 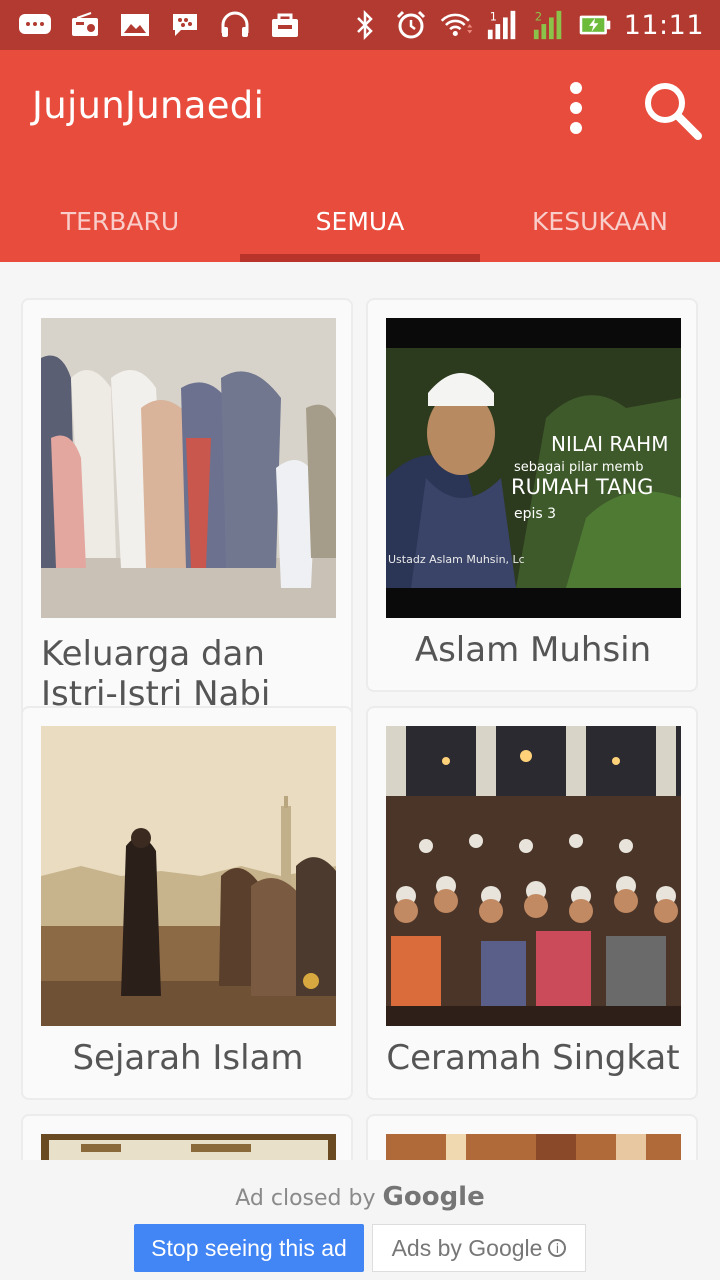 I want to click on wifi-icon, so click(x=457, y=25).